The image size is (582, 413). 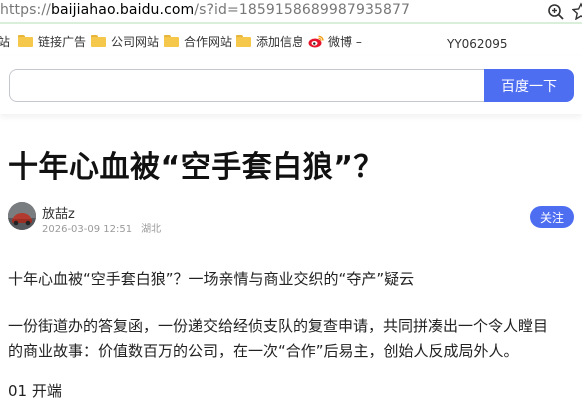 I want to click on bookmark-item: 添加信息, so click(x=269, y=41).